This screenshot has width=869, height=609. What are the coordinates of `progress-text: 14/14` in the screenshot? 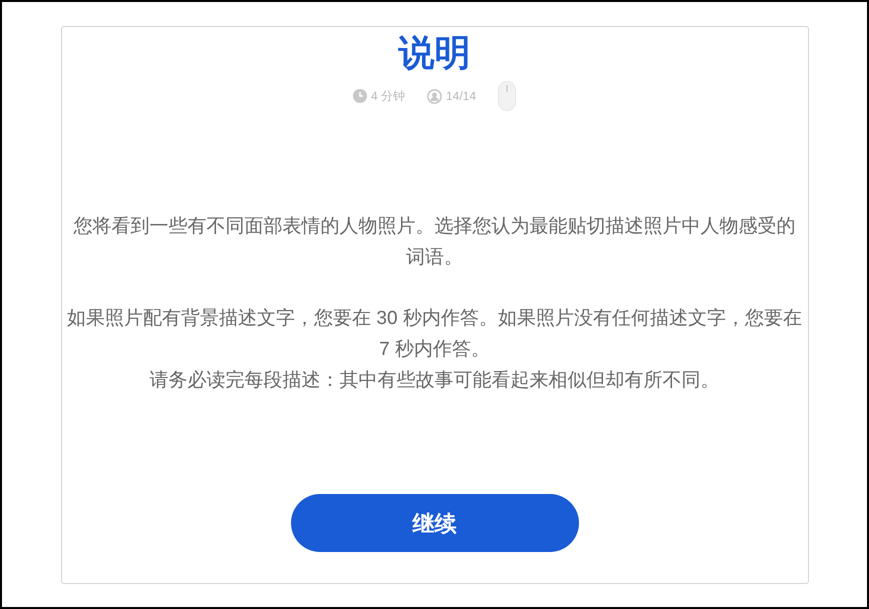 It's located at (461, 96).